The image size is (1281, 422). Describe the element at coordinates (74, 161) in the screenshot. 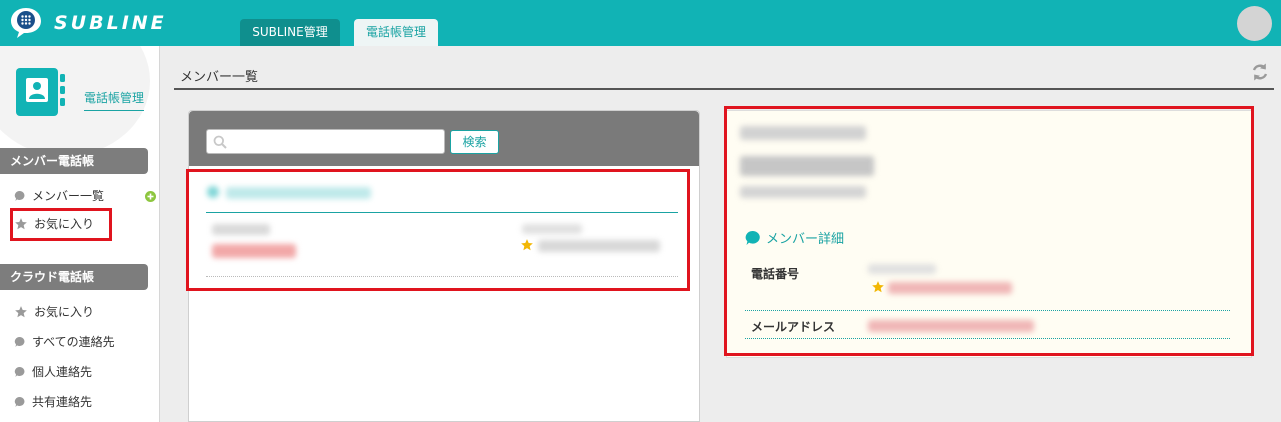

I see `section-member-phonebook: メンバー電話帳` at that location.